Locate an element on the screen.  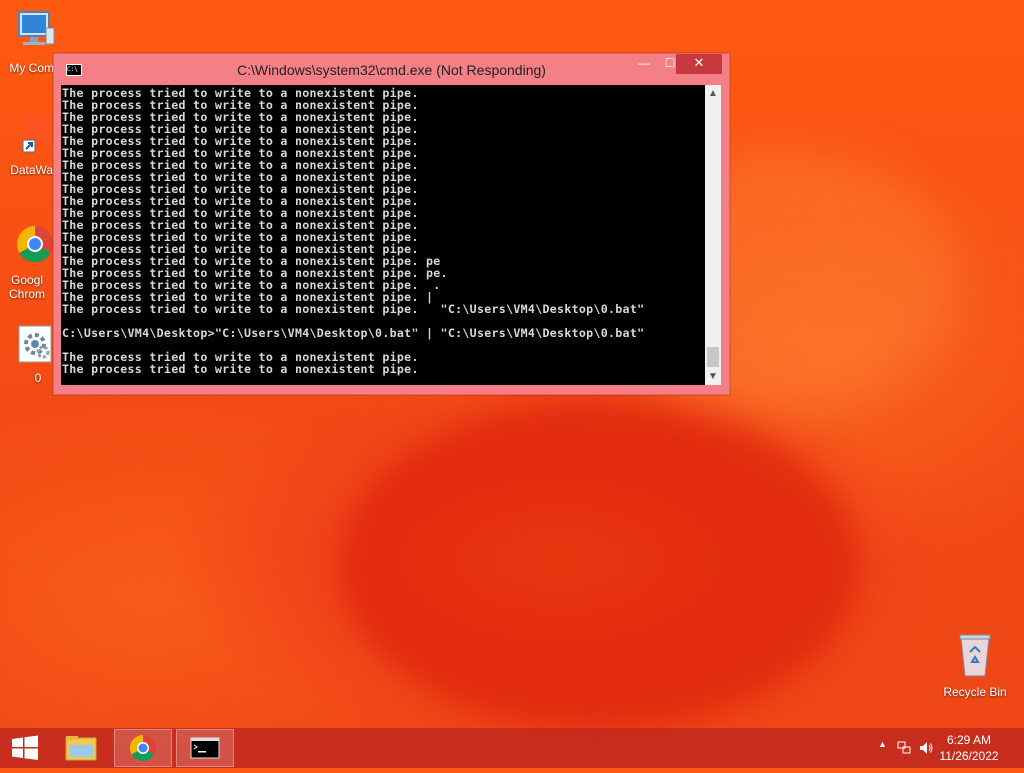
desktop-icon-label: Recycle Bin is located at coordinates (975, 692).